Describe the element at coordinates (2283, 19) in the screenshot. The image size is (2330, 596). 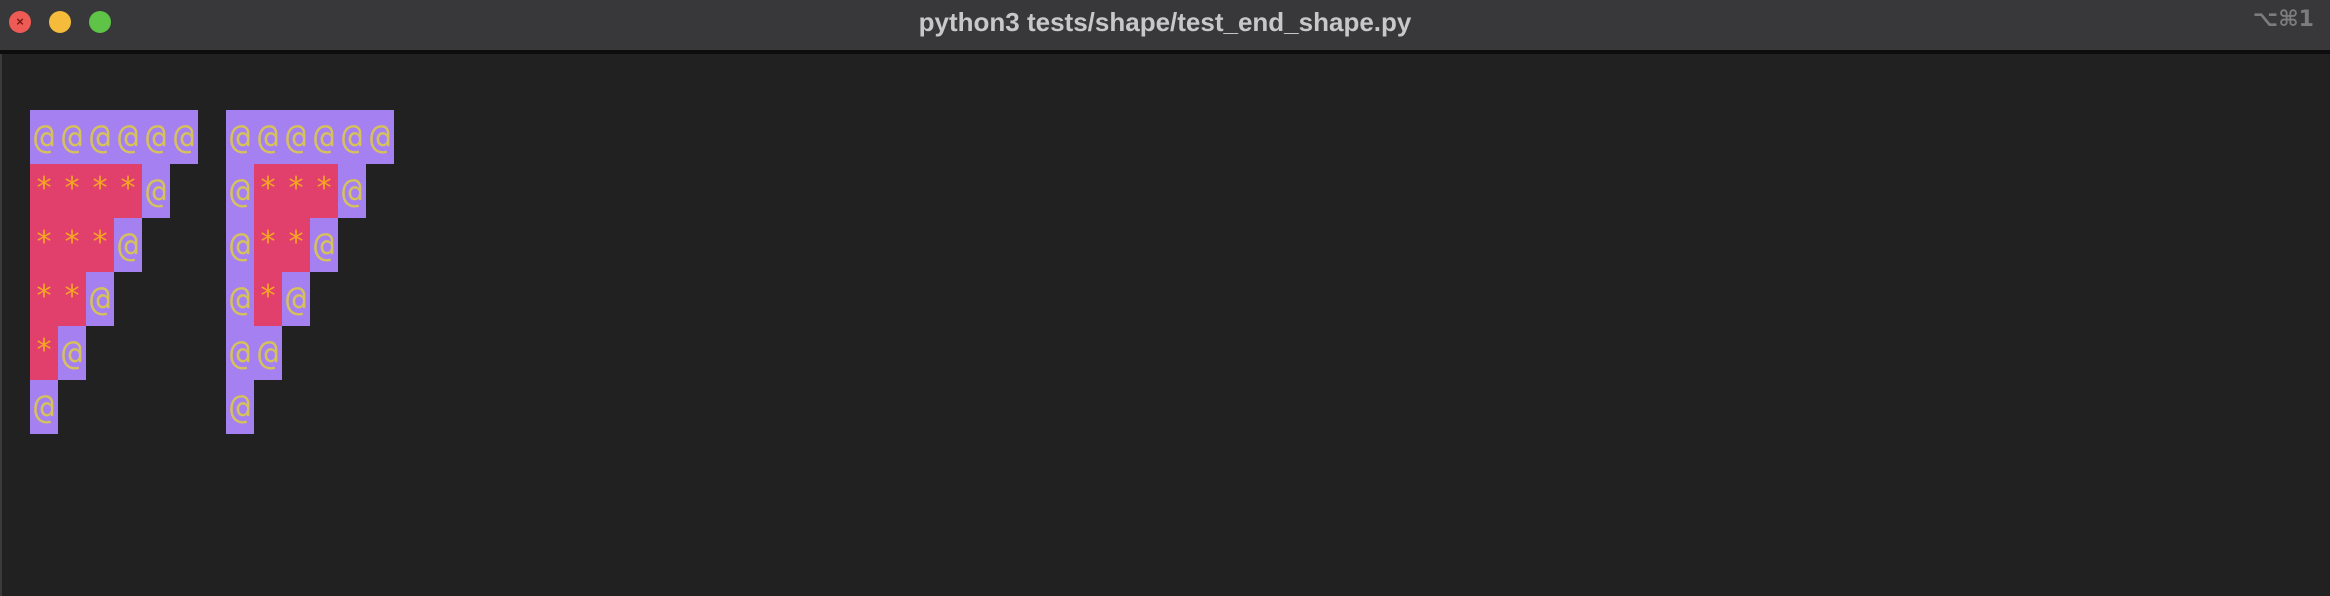
I see `tab-shortcut-label: ⌥⌘1` at that location.